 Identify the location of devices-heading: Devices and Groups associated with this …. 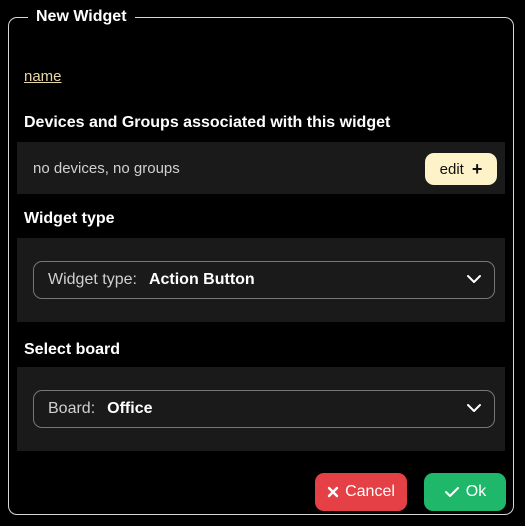
(207, 122).